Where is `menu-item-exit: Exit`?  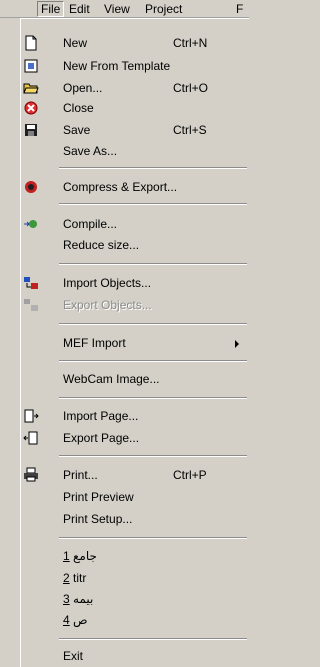 menu-item-exit: Exit is located at coordinates (135, 656).